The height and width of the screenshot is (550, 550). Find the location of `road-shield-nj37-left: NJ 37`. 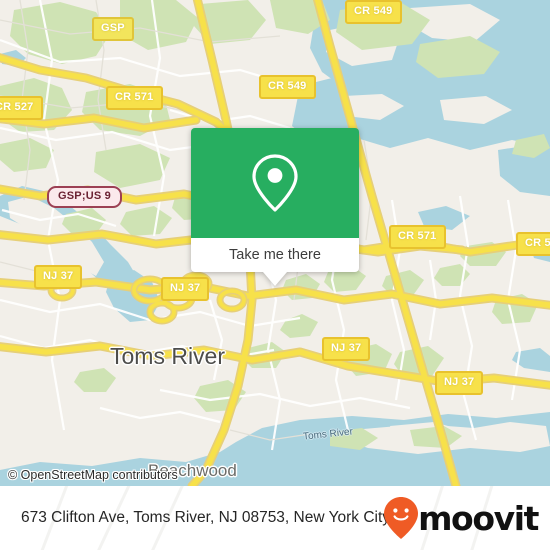

road-shield-nj37-left: NJ 37 is located at coordinates (58, 277).